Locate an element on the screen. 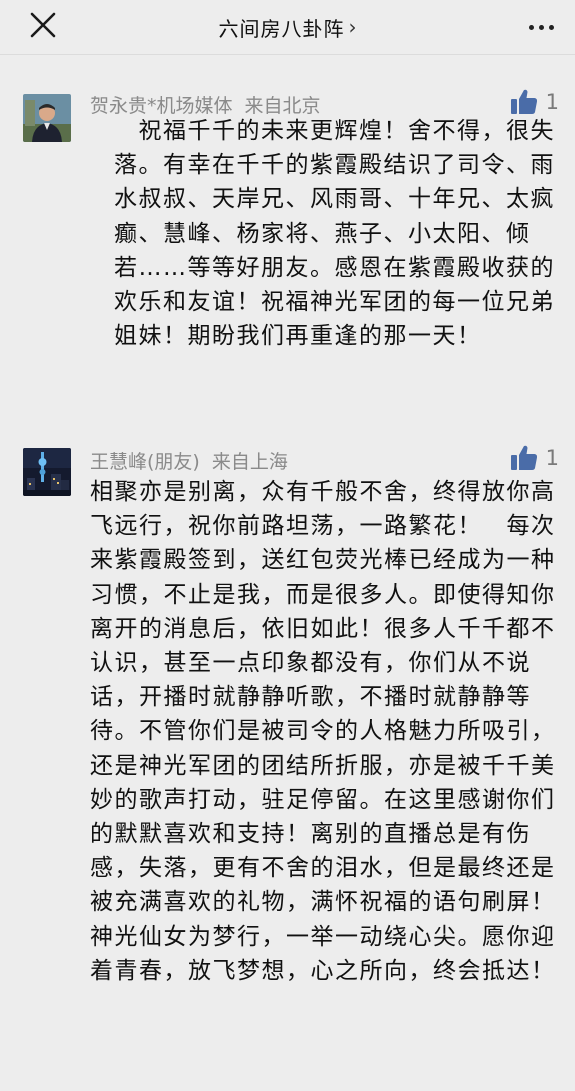 This screenshot has height=1091, width=575. more-dots-icon is located at coordinates (531, 27).